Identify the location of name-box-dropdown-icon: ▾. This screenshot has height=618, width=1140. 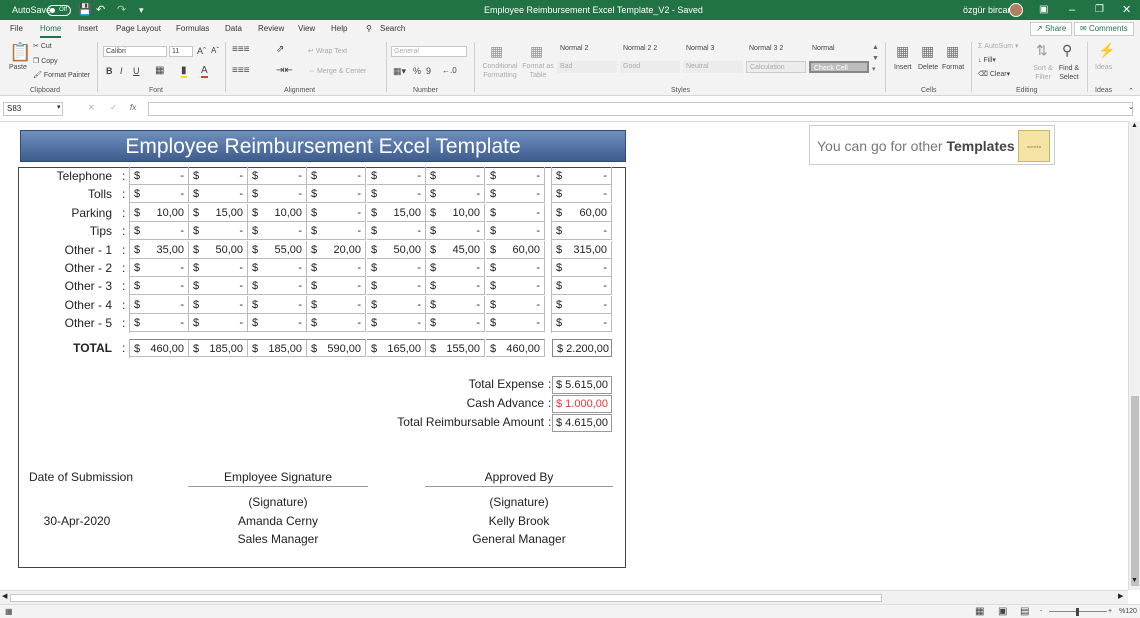
(59, 107).